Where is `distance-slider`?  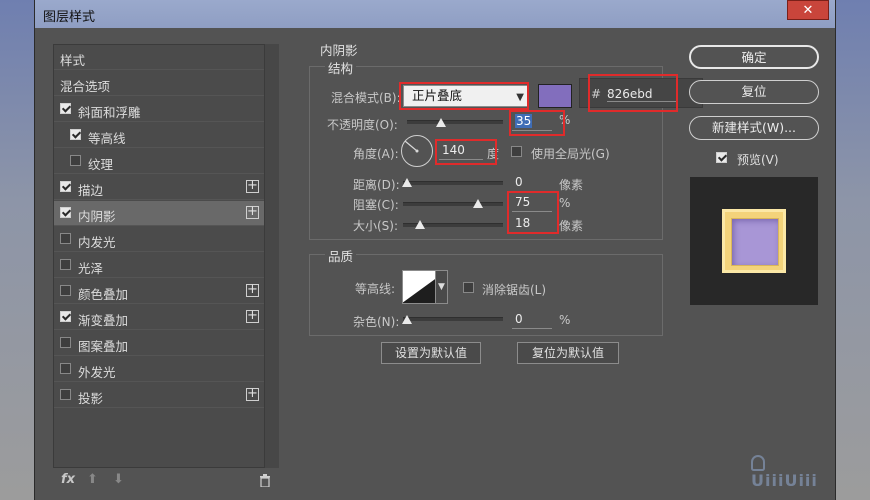
distance-slider is located at coordinates (453, 183).